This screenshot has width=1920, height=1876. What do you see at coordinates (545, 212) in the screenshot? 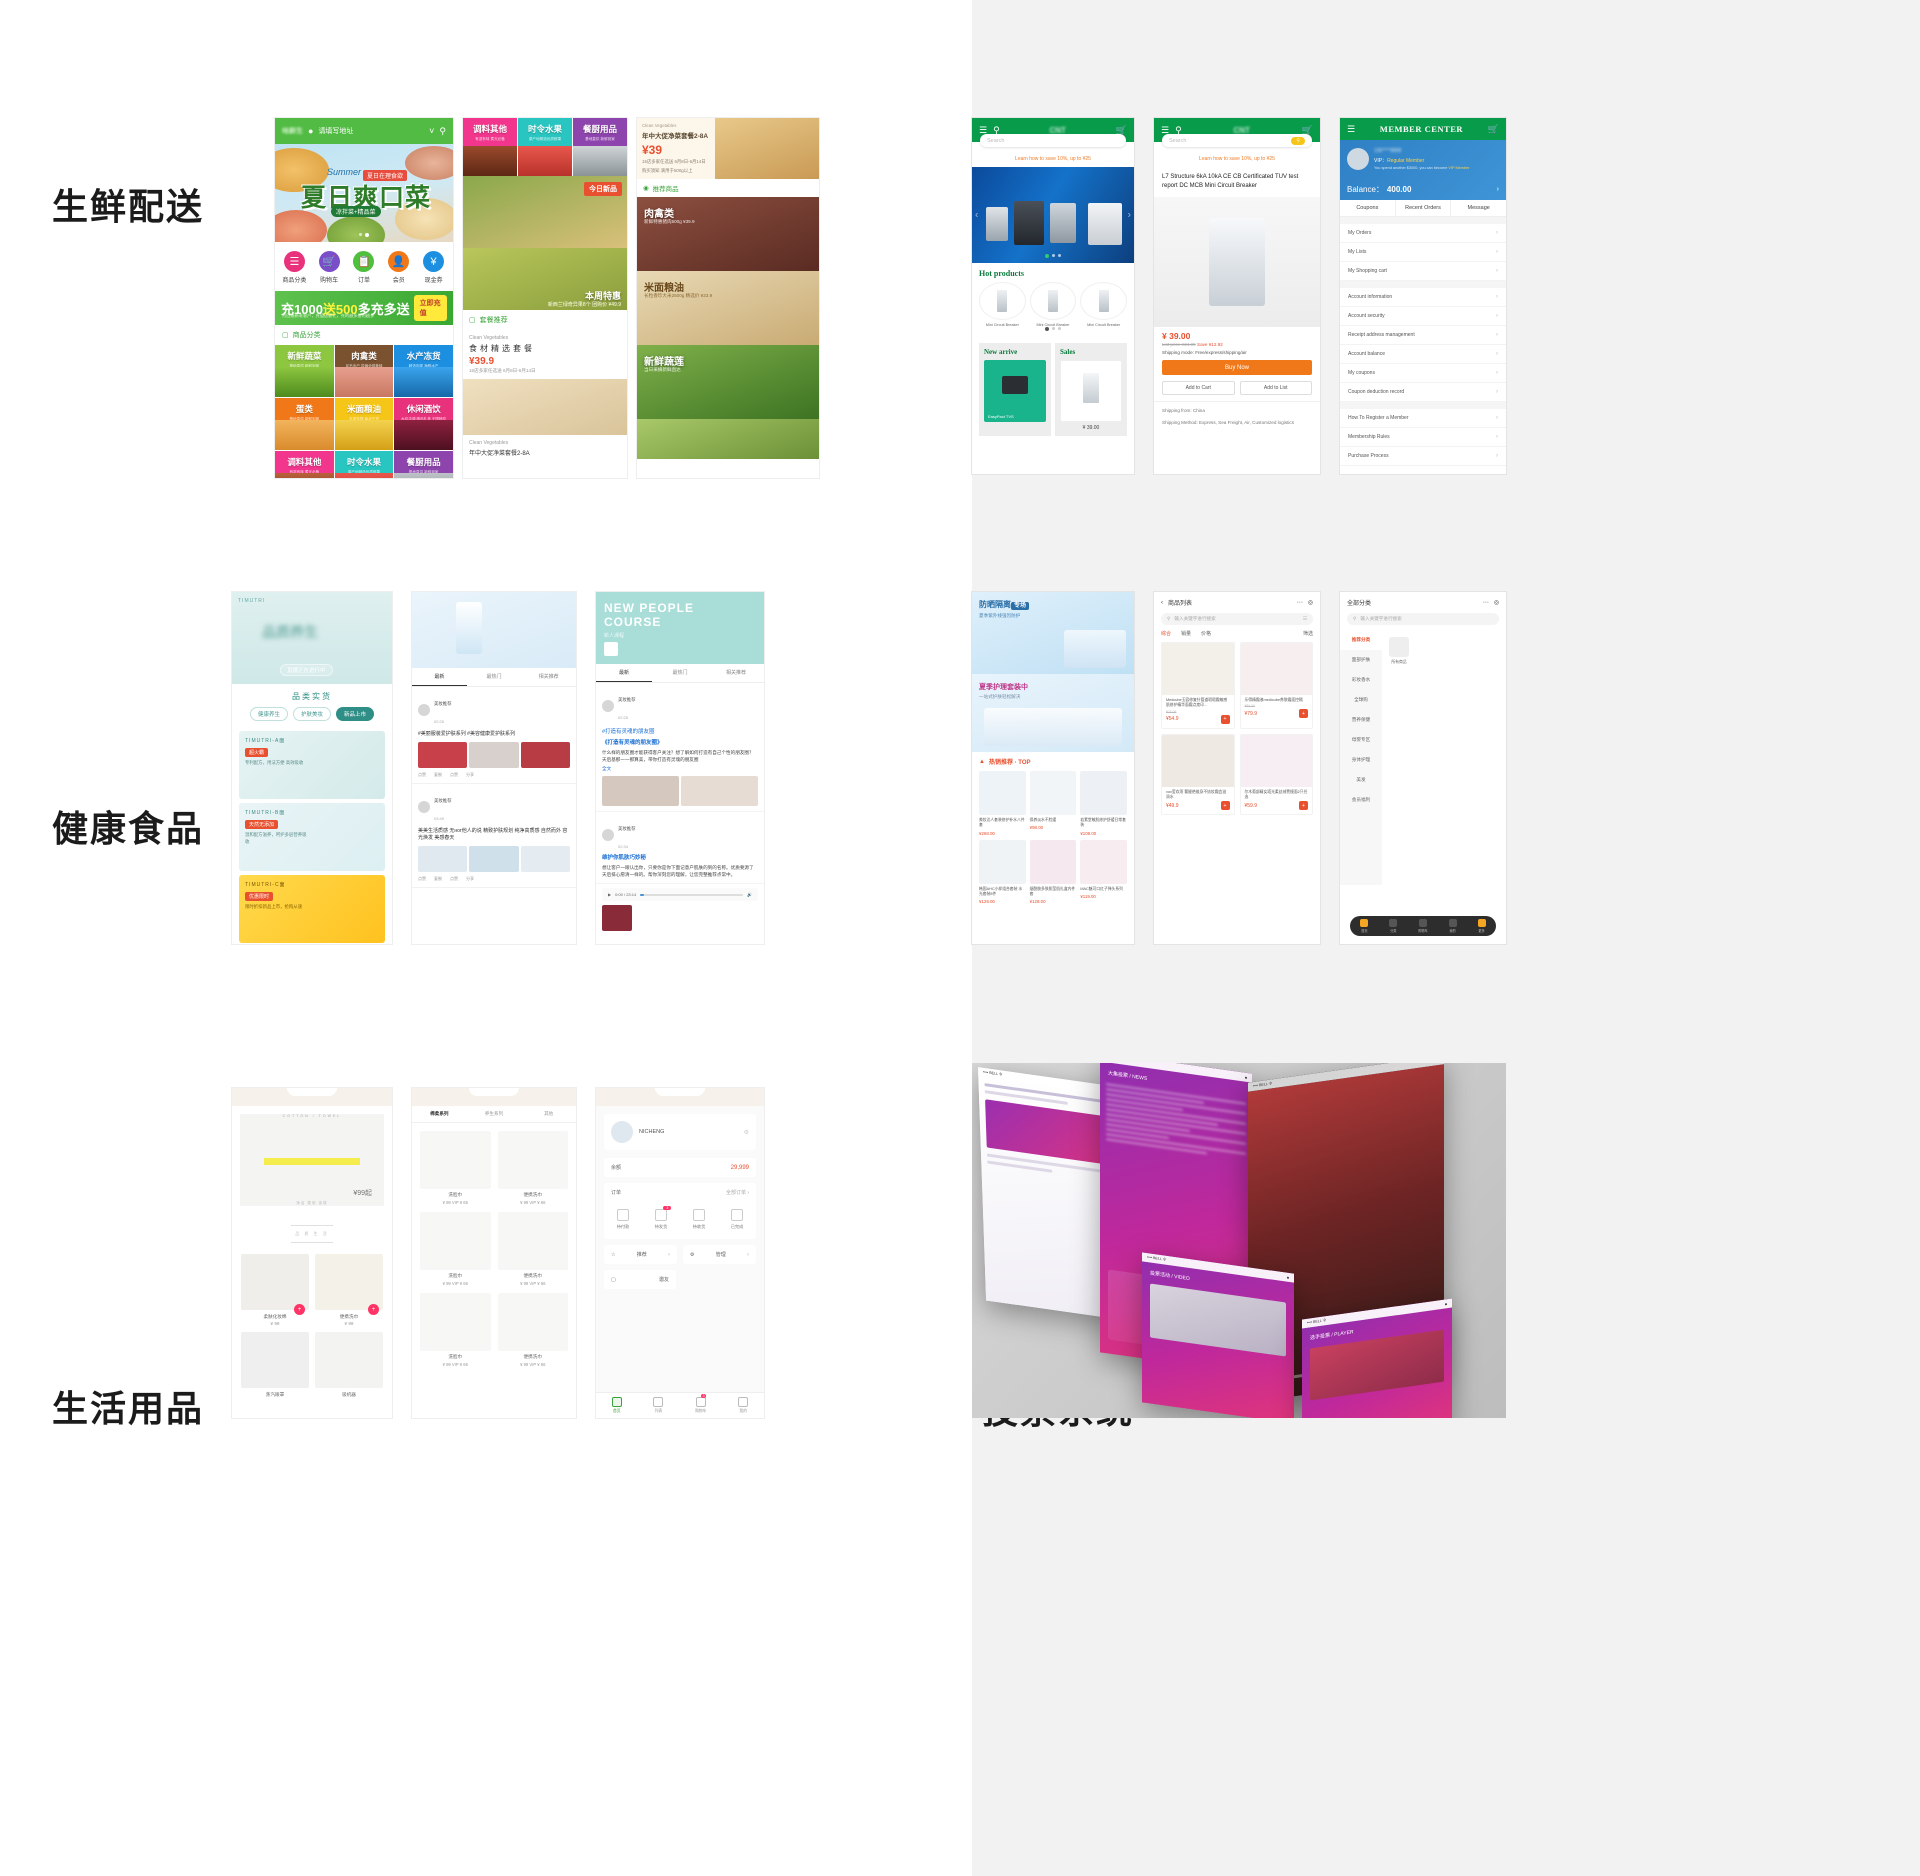
I see `new-product-banner: 今日新品` at bounding box center [545, 212].